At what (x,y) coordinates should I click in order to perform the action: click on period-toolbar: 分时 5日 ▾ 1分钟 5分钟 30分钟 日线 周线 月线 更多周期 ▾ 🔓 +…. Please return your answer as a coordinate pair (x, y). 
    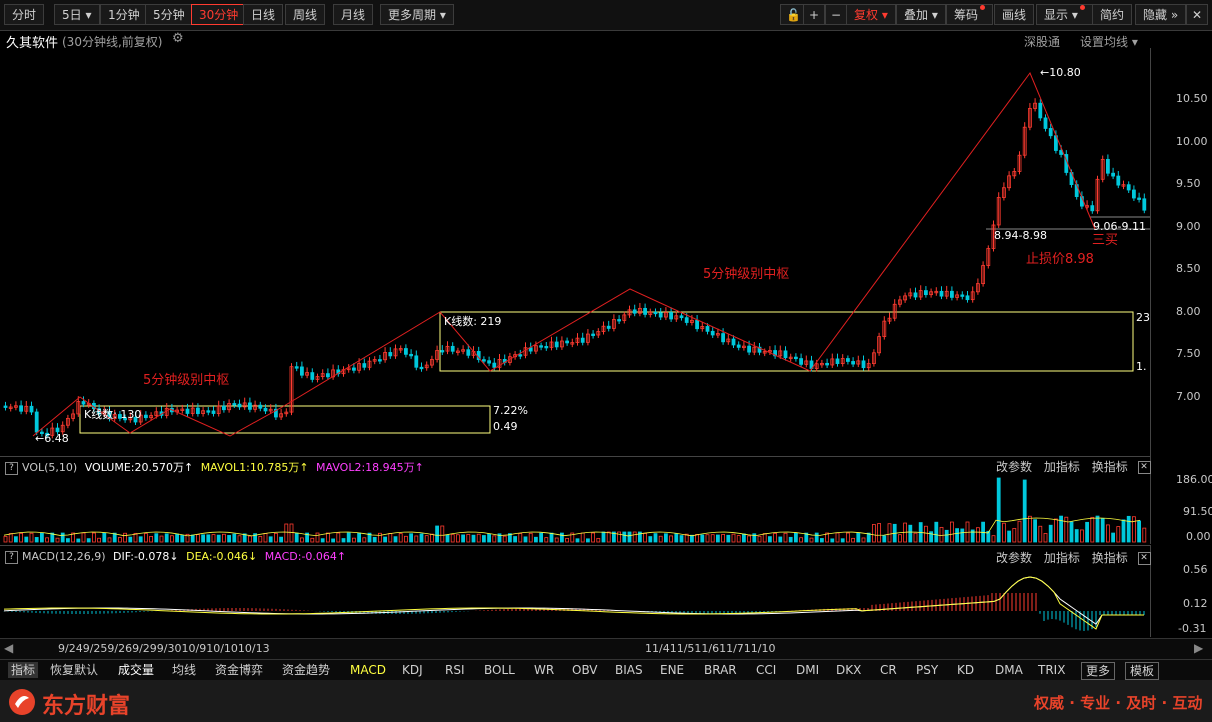
    Looking at the image, I should click on (606, 15).